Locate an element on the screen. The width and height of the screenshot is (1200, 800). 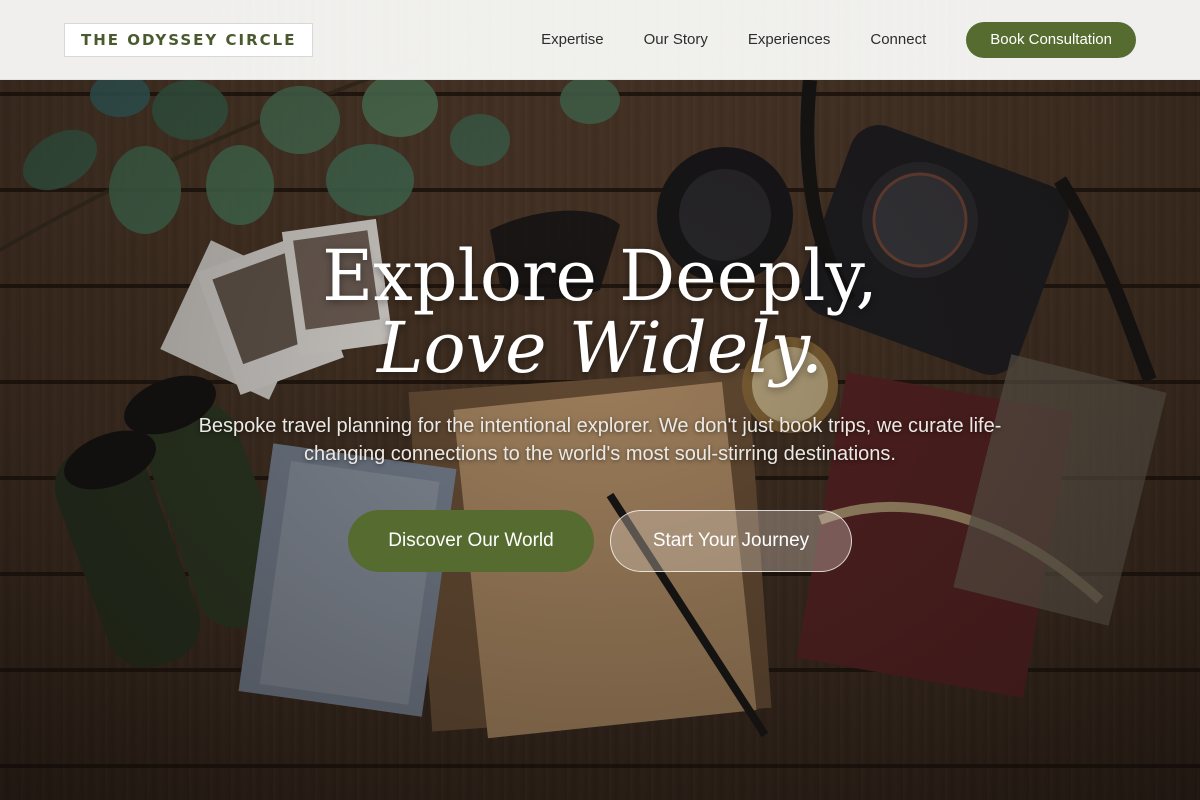
hero-buttons: Discover Our World Start Your Journey is located at coordinates (600, 541).